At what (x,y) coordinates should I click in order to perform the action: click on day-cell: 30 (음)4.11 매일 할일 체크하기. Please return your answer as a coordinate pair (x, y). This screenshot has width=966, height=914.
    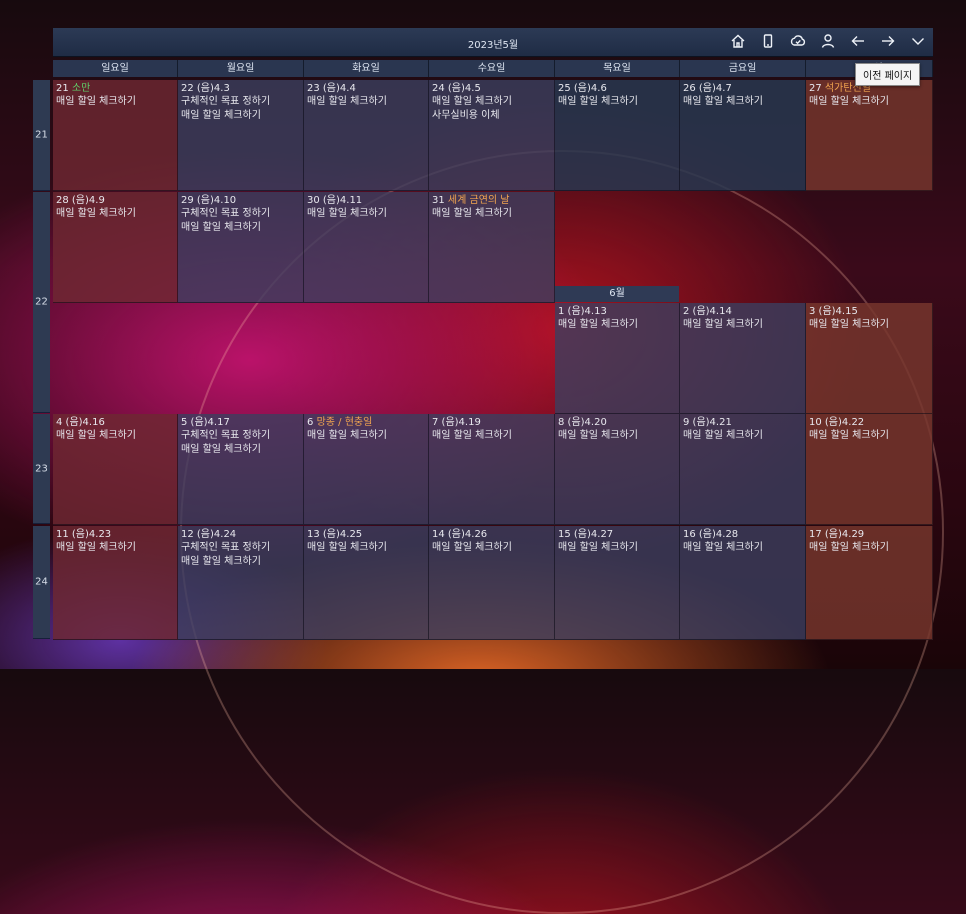
    Looking at the image, I should click on (366, 247).